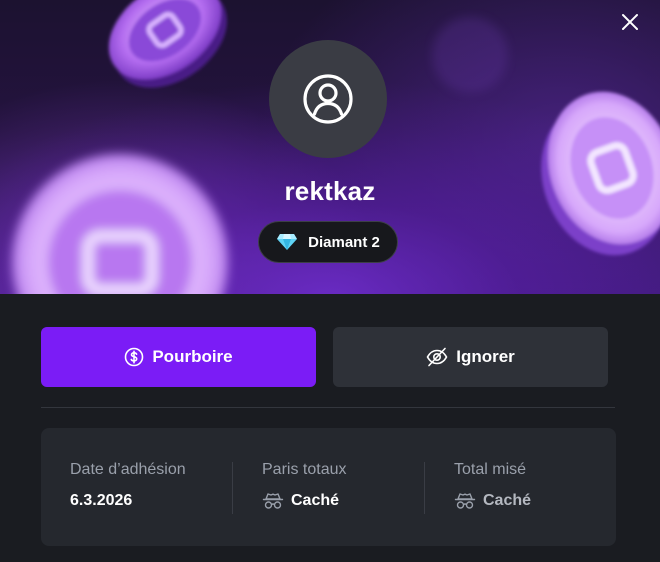 The width and height of the screenshot is (660, 562). Describe the element at coordinates (304, 469) in the screenshot. I see `stat-label: Paris totaux` at that location.